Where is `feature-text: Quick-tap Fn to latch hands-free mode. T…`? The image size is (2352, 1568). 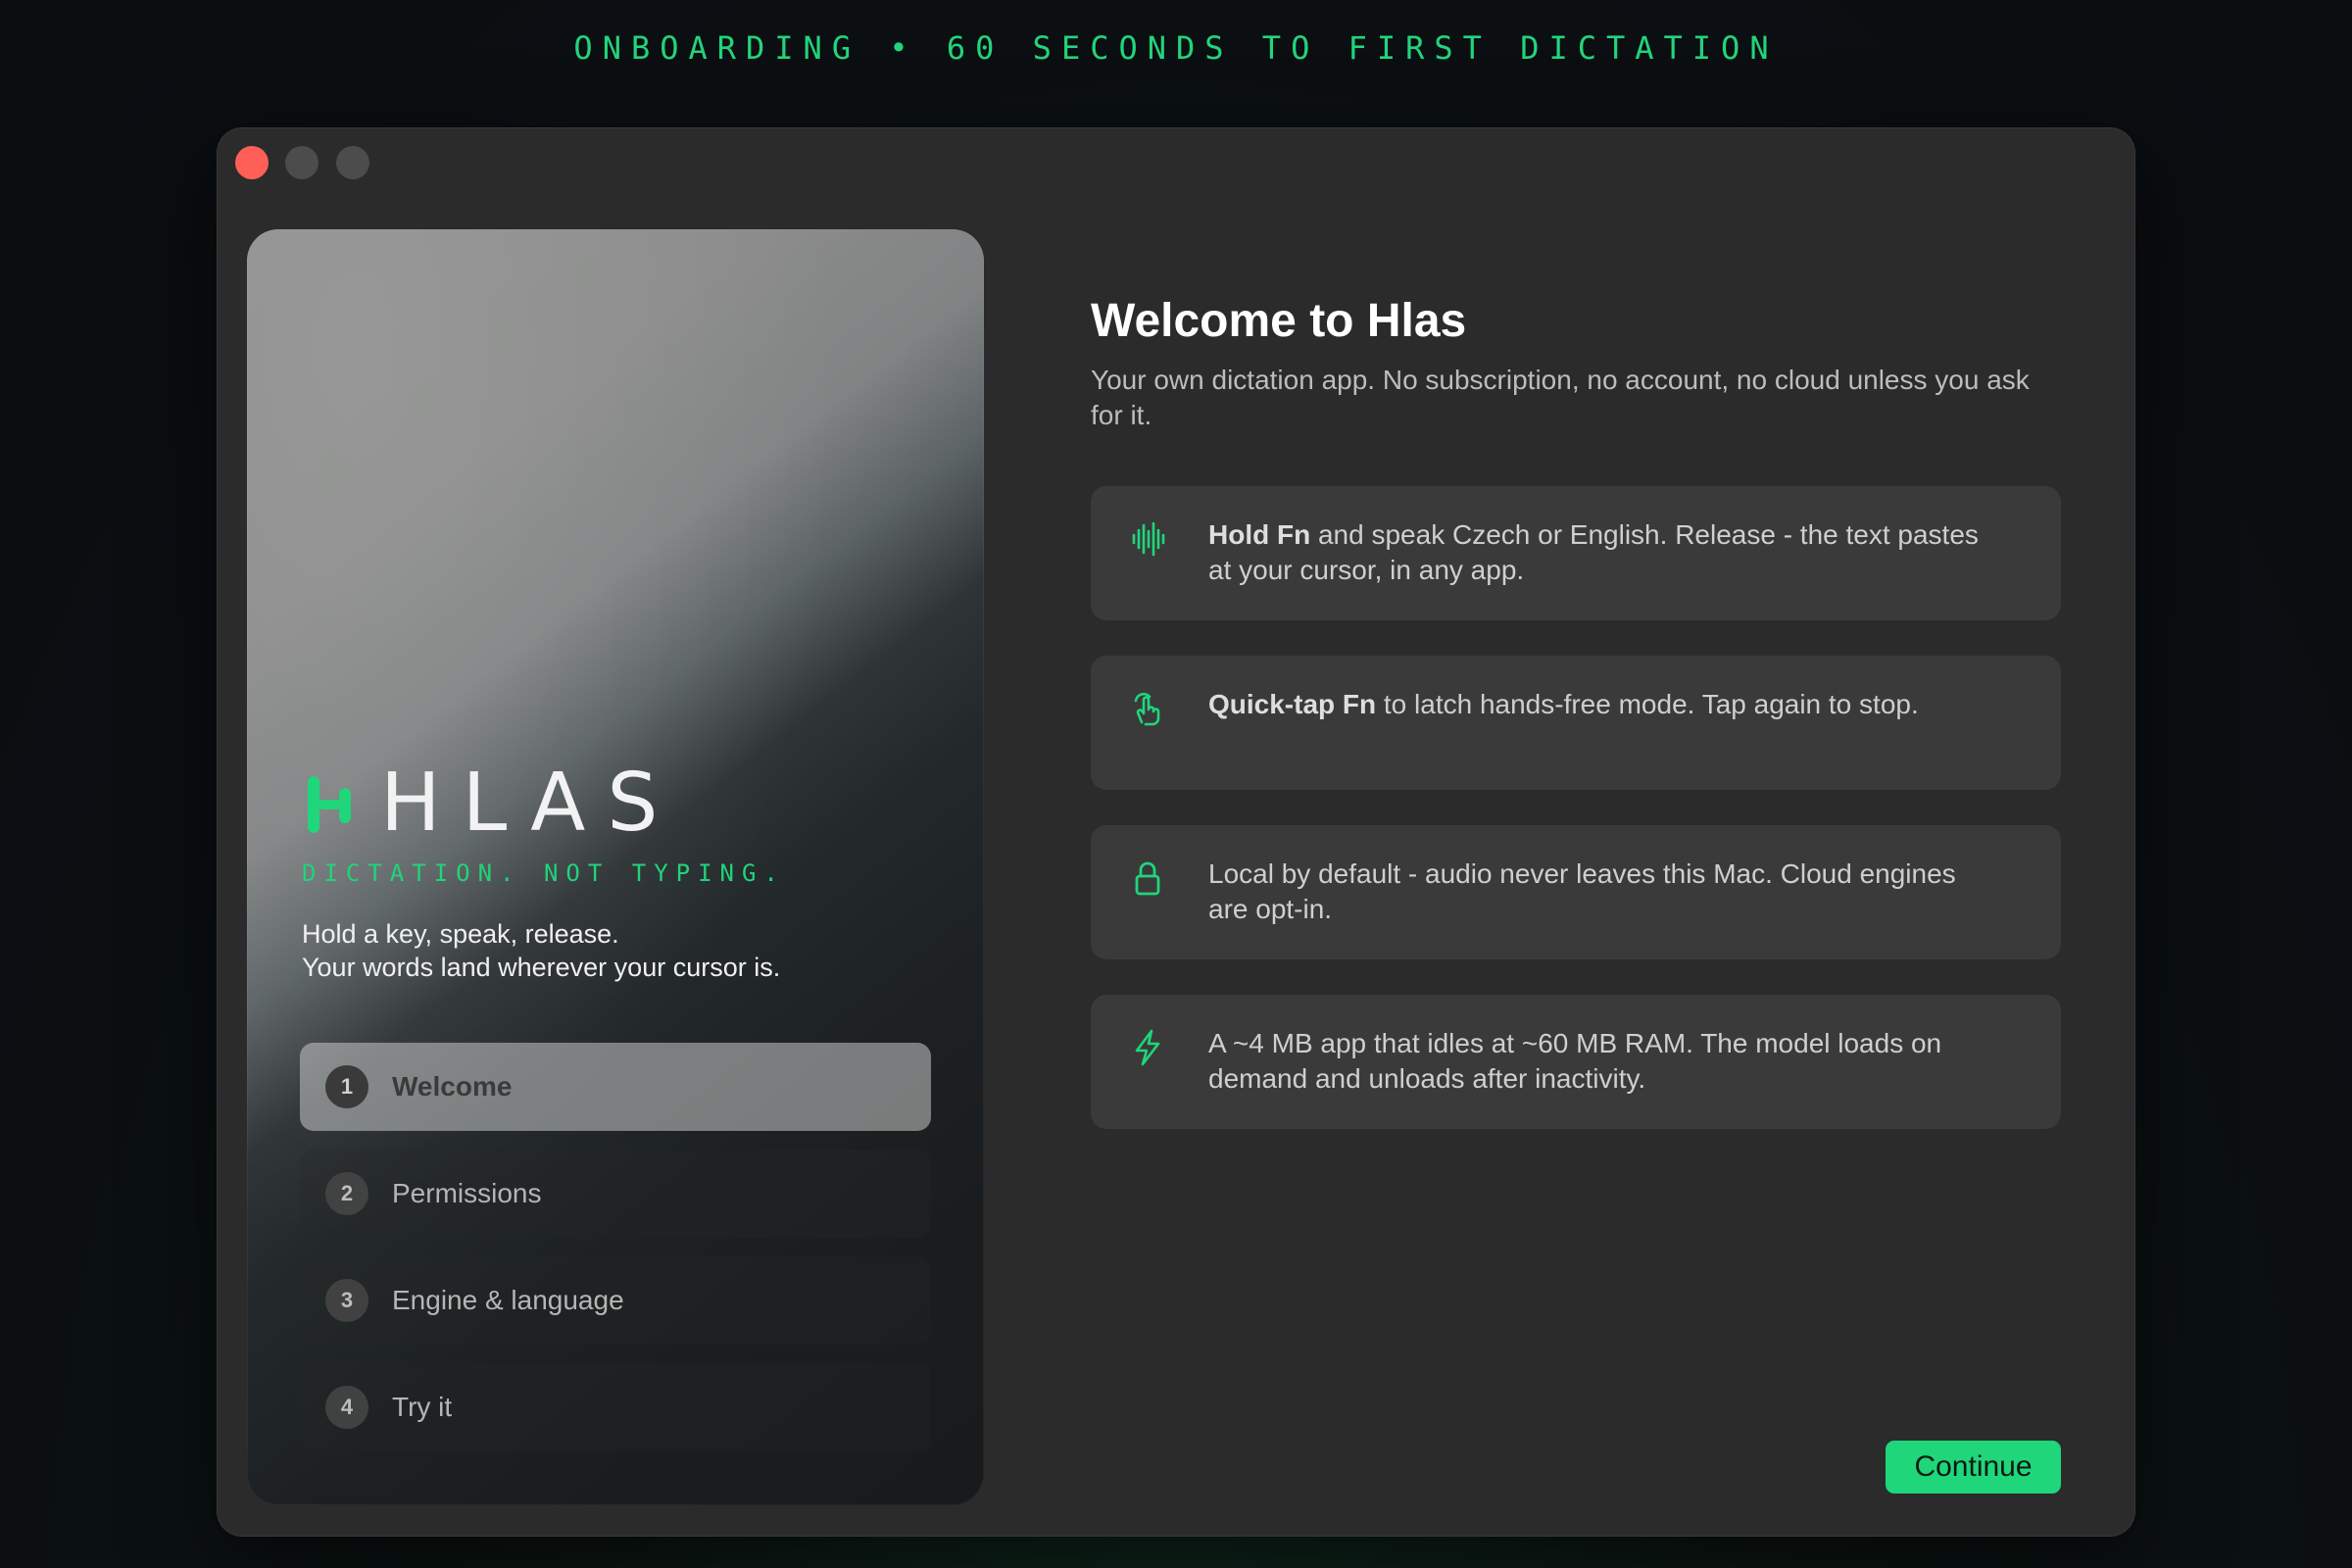 feature-text: Quick-tap Fn to latch hands-free mode. T… is located at coordinates (1600, 704).